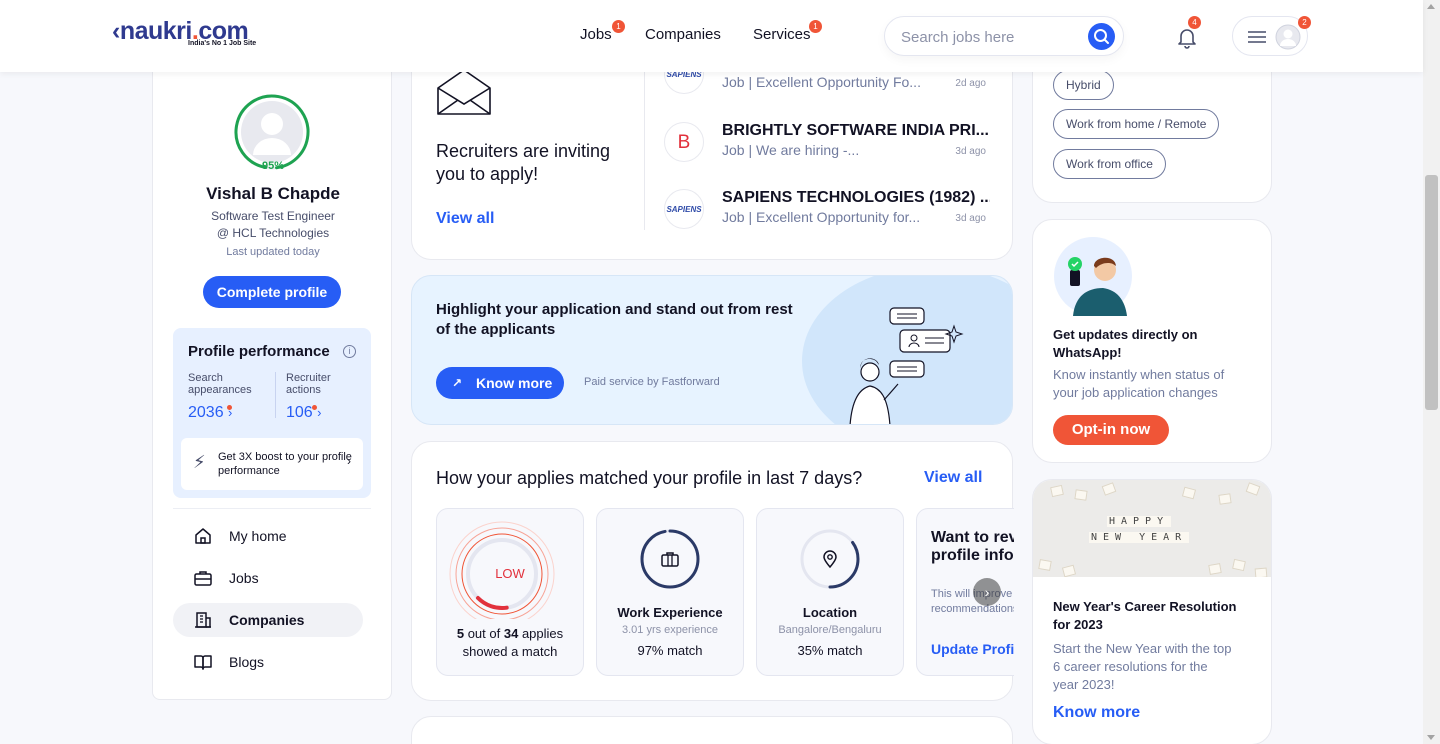 The image size is (1440, 744). What do you see at coordinates (272, 508) in the screenshot?
I see `sidebar-divider` at bounding box center [272, 508].